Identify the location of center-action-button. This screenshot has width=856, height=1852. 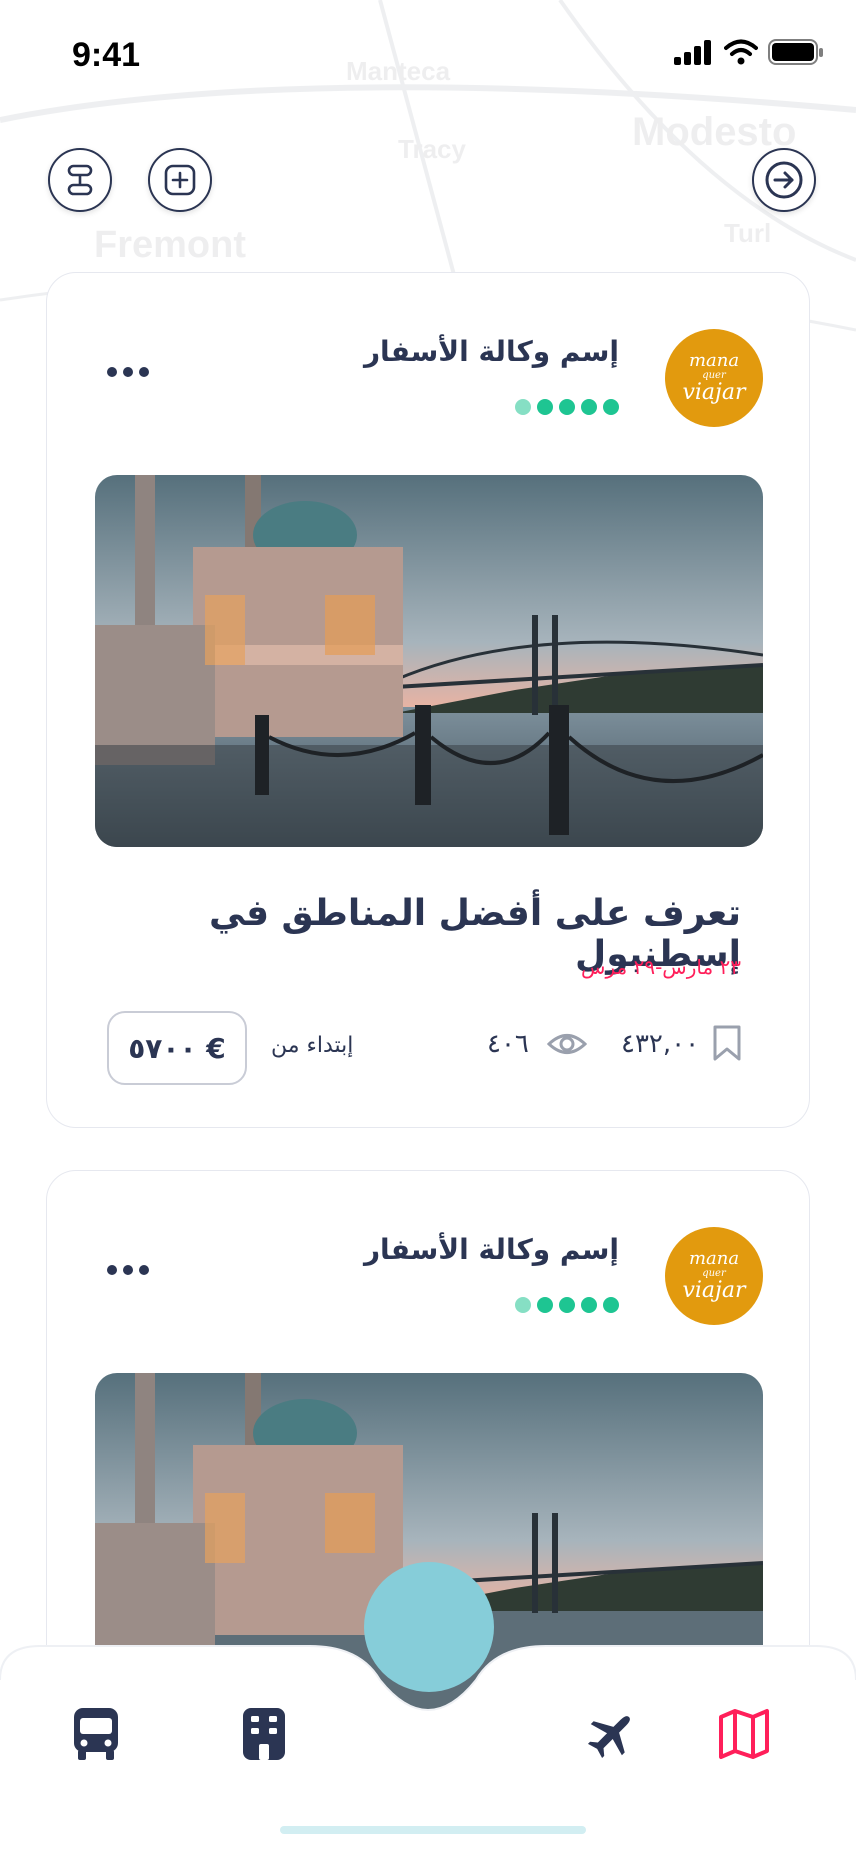
(429, 1627).